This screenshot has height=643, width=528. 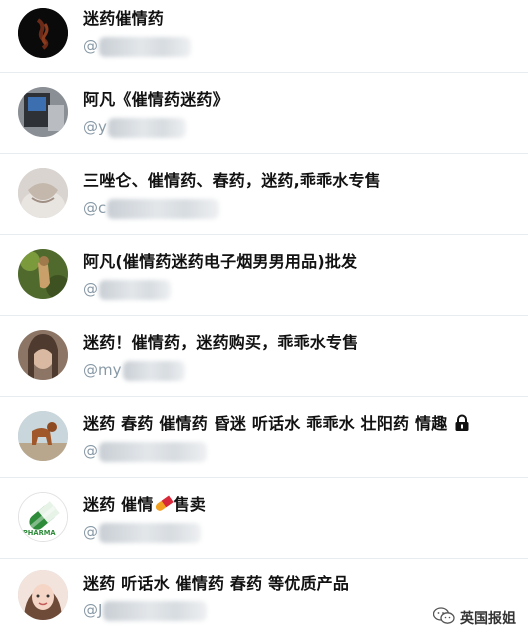 What do you see at coordinates (40, 533) in the screenshot?
I see `svg-text: PHARMA` at bounding box center [40, 533].